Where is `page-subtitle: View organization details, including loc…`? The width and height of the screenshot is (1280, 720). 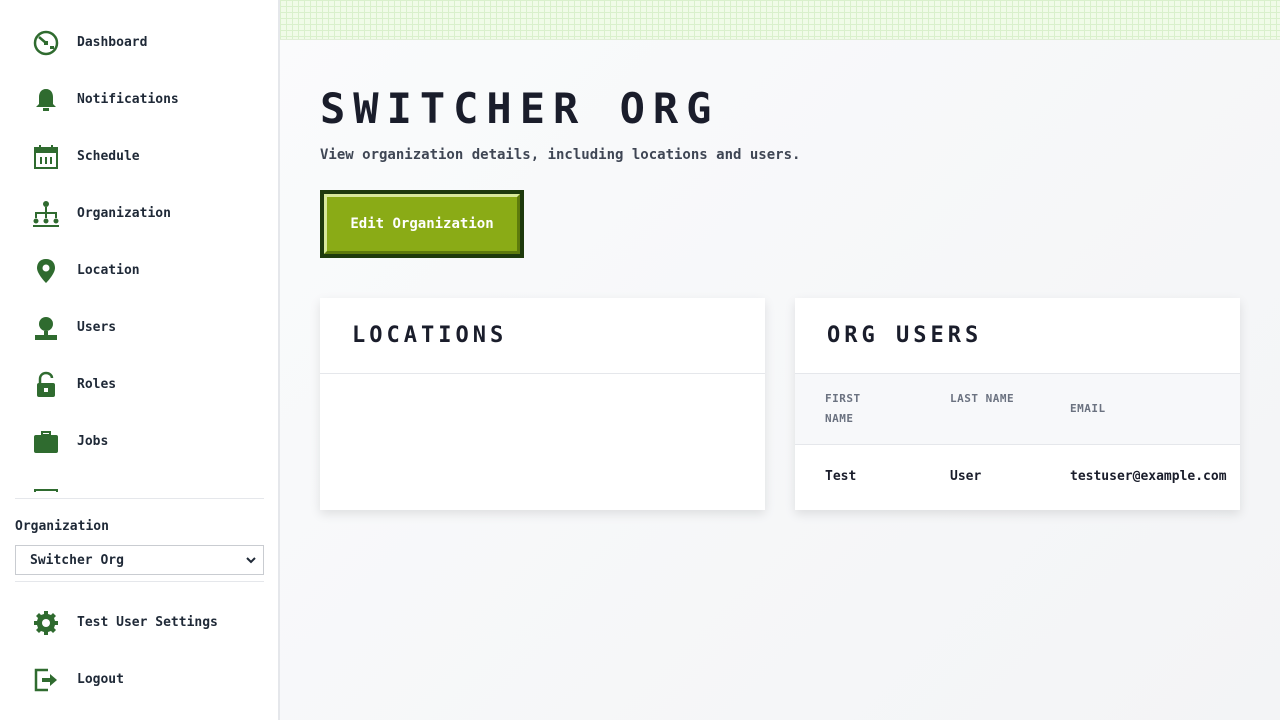 page-subtitle: View organization details, including loc… is located at coordinates (560, 155).